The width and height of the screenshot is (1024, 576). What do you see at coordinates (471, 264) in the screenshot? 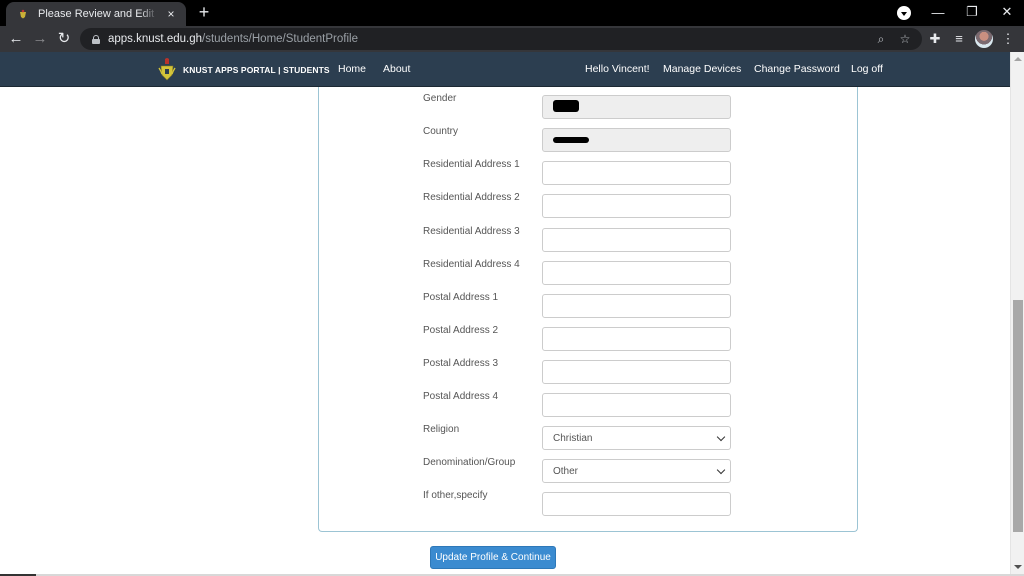
I see `residential-address-4-label: Residential Address 4` at bounding box center [471, 264].